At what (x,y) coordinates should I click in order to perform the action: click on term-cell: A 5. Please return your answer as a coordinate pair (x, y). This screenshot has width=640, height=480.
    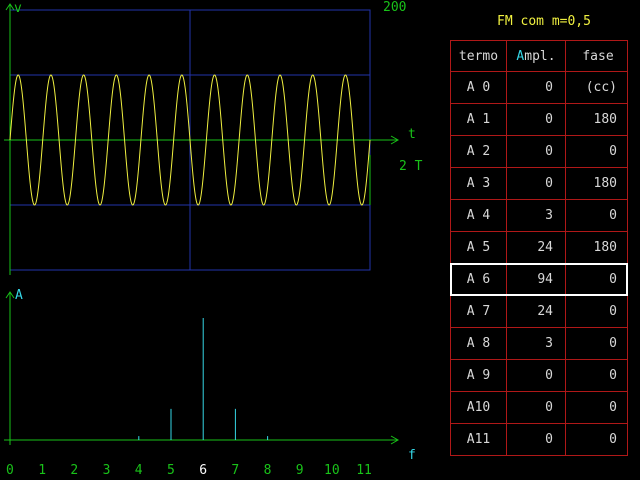
    Looking at the image, I should click on (479, 247).